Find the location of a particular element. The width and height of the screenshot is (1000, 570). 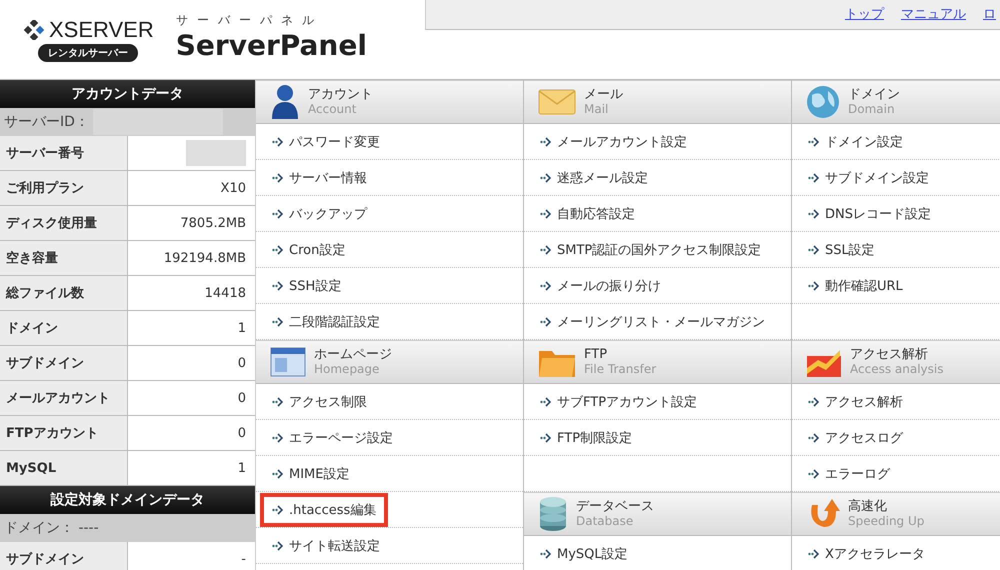

menu-link: エラーページ設定 is located at coordinates (332, 437).